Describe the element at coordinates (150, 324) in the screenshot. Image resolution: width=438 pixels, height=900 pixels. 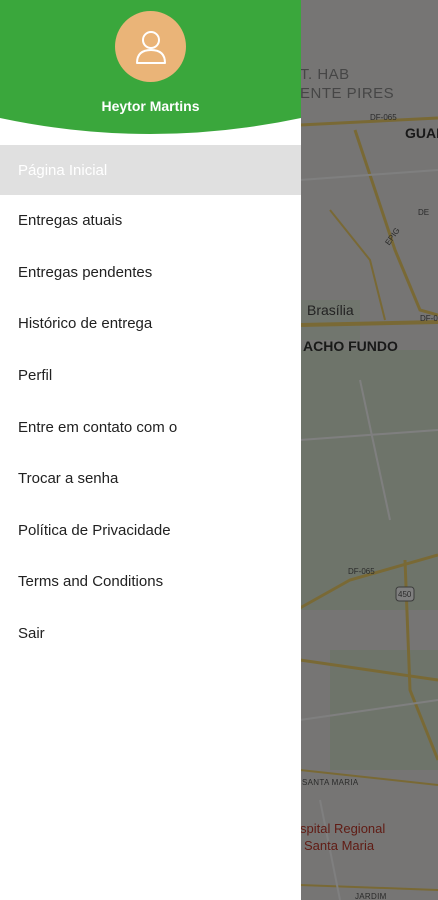
I see `menu-item-delivery-history: Histórico de entrega` at that location.